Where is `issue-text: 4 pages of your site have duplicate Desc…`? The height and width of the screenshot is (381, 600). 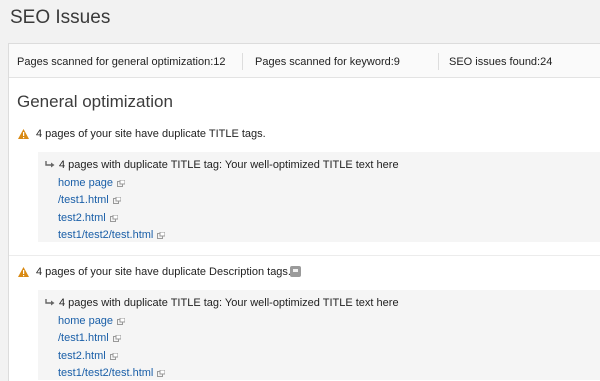
issue-text: 4 pages of your site have duplicate Desc… is located at coordinates (163, 272).